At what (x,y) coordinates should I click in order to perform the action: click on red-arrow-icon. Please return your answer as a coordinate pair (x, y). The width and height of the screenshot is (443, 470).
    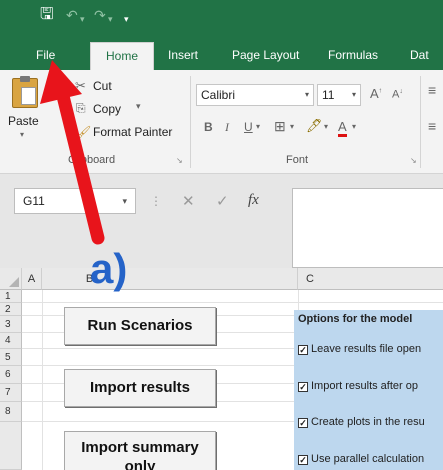
    Looking at the image, I should click on (72, 152).